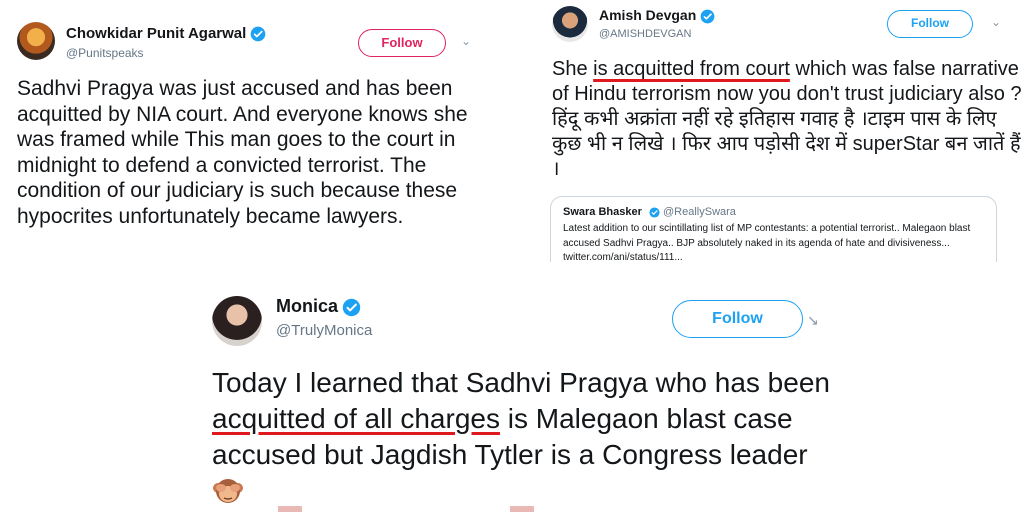 This screenshot has width=1030, height=512. Describe the element at coordinates (645, 34) in the screenshot. I see `user-handle: @AMISHDEVGAN` at that location.